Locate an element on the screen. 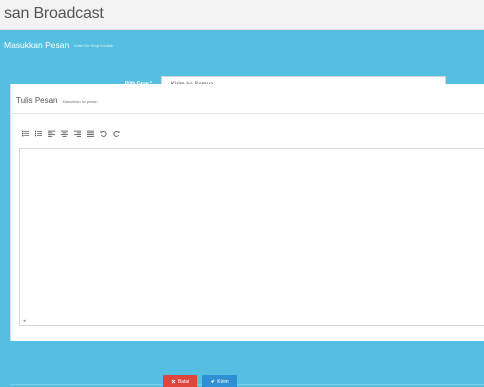 The image size is (484, 387). editor-subtitle: Masukkan isi pesan is located at coordinates (80, 101).